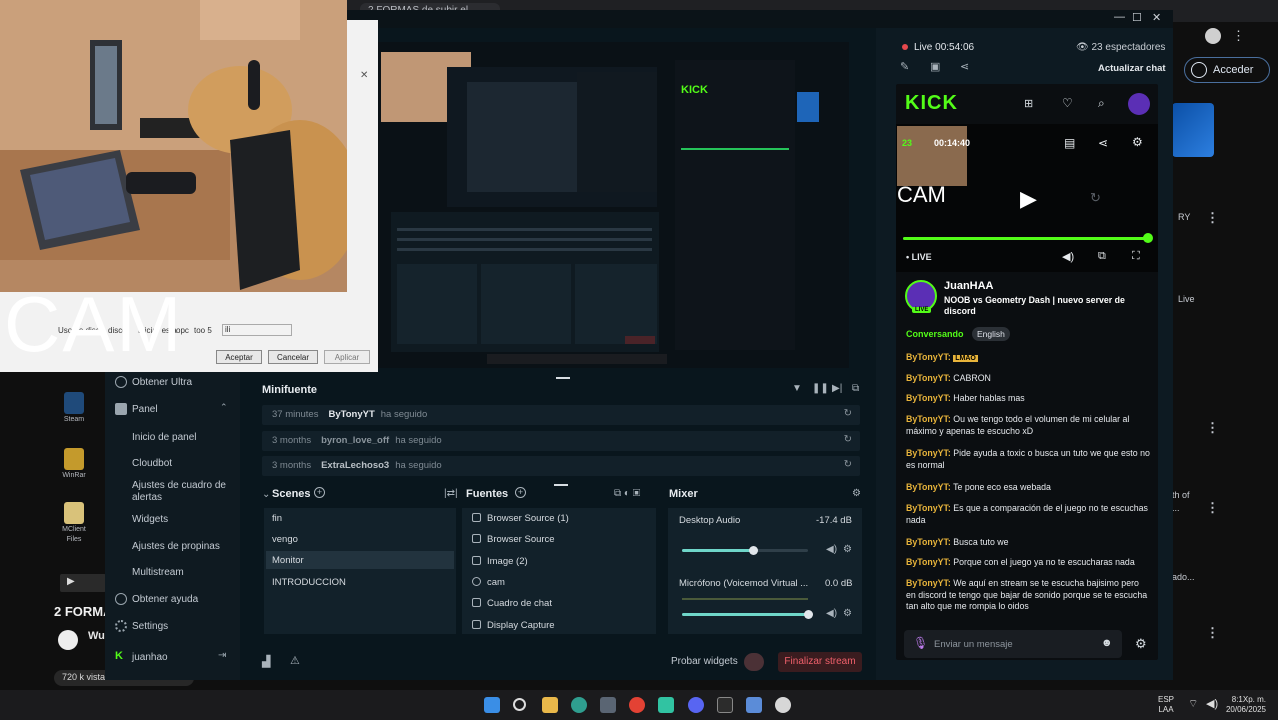 This screenshot has width=1278, height=720. What do you see at coordinates (309, 582) in the screenshot?
I see `scene-item: INTRODUCCION` at bounding box center [309, 582].